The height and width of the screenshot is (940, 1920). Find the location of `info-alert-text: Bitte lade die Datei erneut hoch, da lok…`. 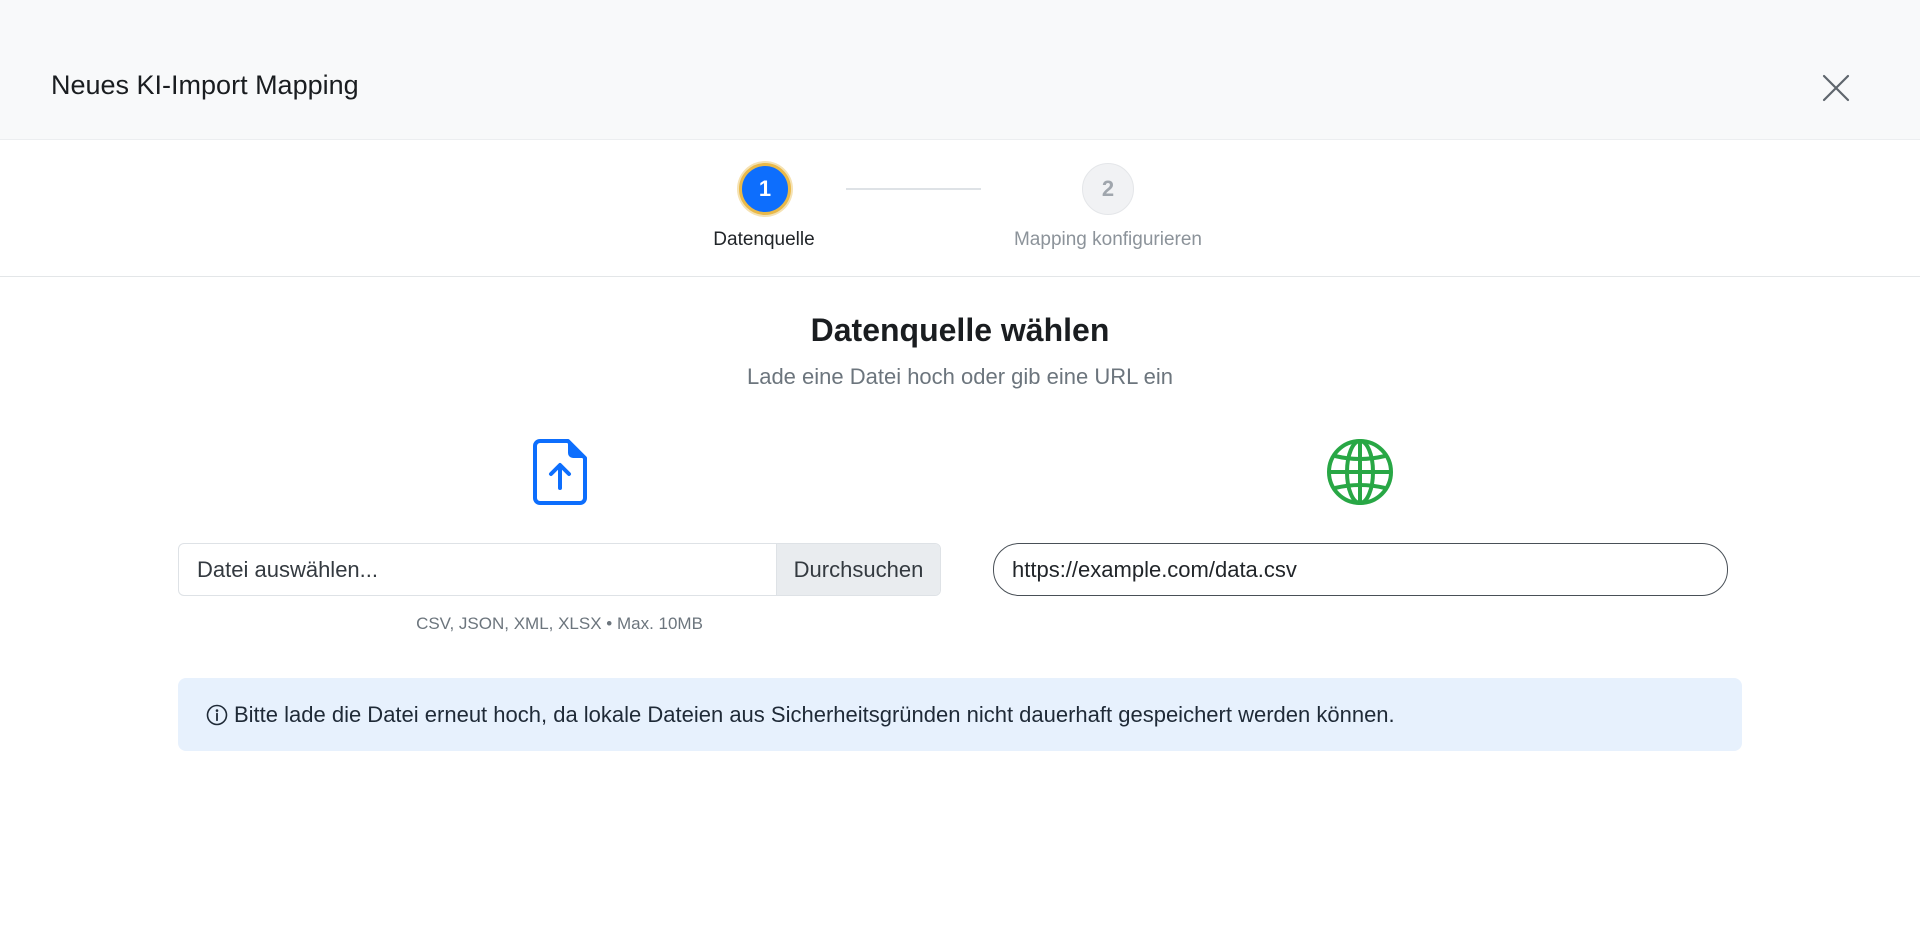

info-alert-text: Bitte lade die Datei erneut hoch, da lok… is located at coordinates (814, 714).